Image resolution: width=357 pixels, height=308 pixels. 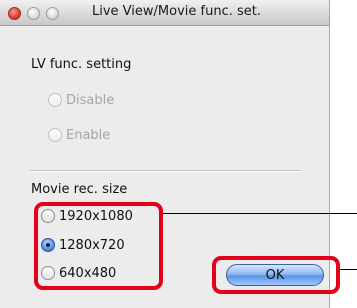 I want to click on close-icon, so click(x=14, y=13).